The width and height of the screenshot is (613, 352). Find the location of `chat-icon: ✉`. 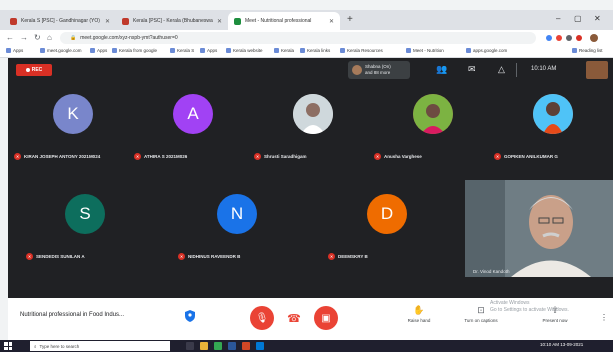

chat-icon: ✉ is located at coordinates (472, 69).